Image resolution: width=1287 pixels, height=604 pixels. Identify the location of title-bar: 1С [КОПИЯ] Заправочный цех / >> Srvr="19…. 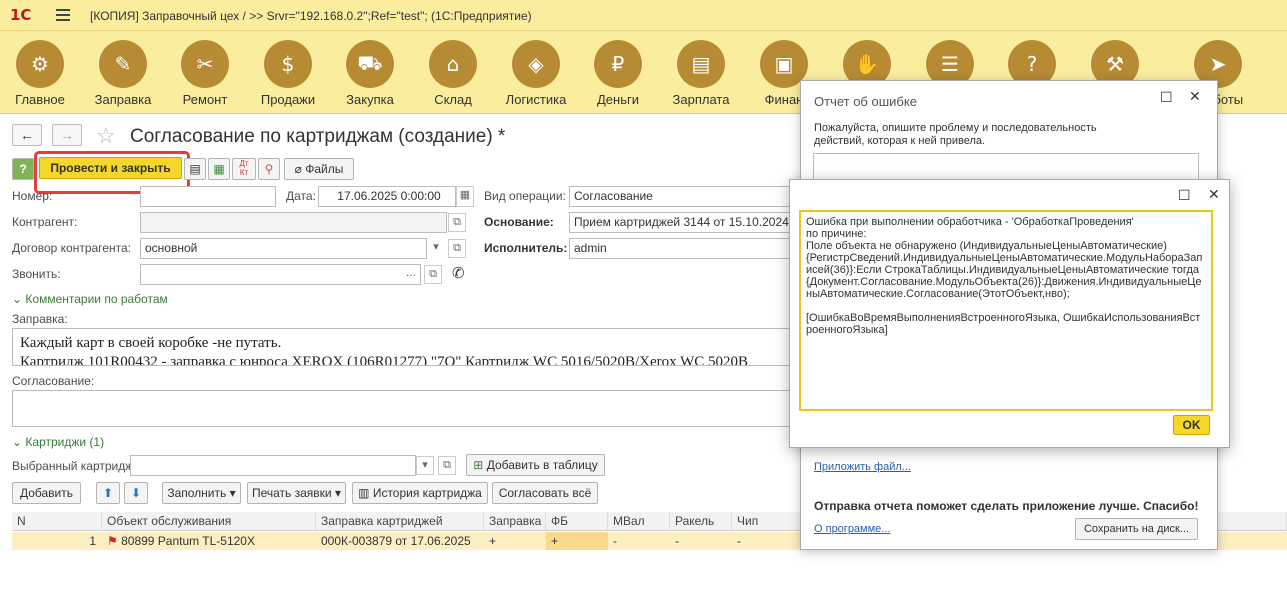
(643, 15).